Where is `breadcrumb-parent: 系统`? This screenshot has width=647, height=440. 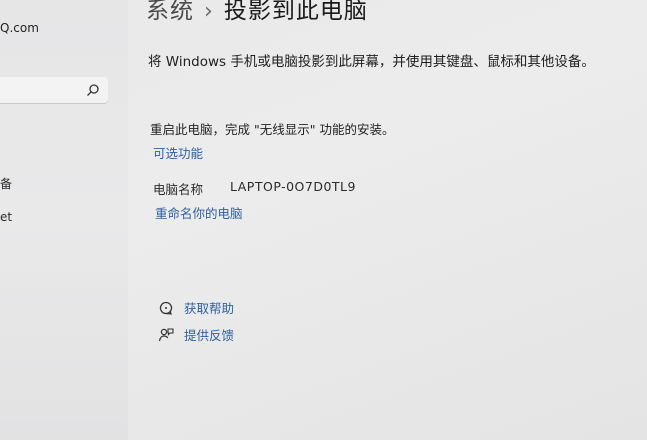
breadcrumb-parent: 系统 is located at coordinates (170, 12).